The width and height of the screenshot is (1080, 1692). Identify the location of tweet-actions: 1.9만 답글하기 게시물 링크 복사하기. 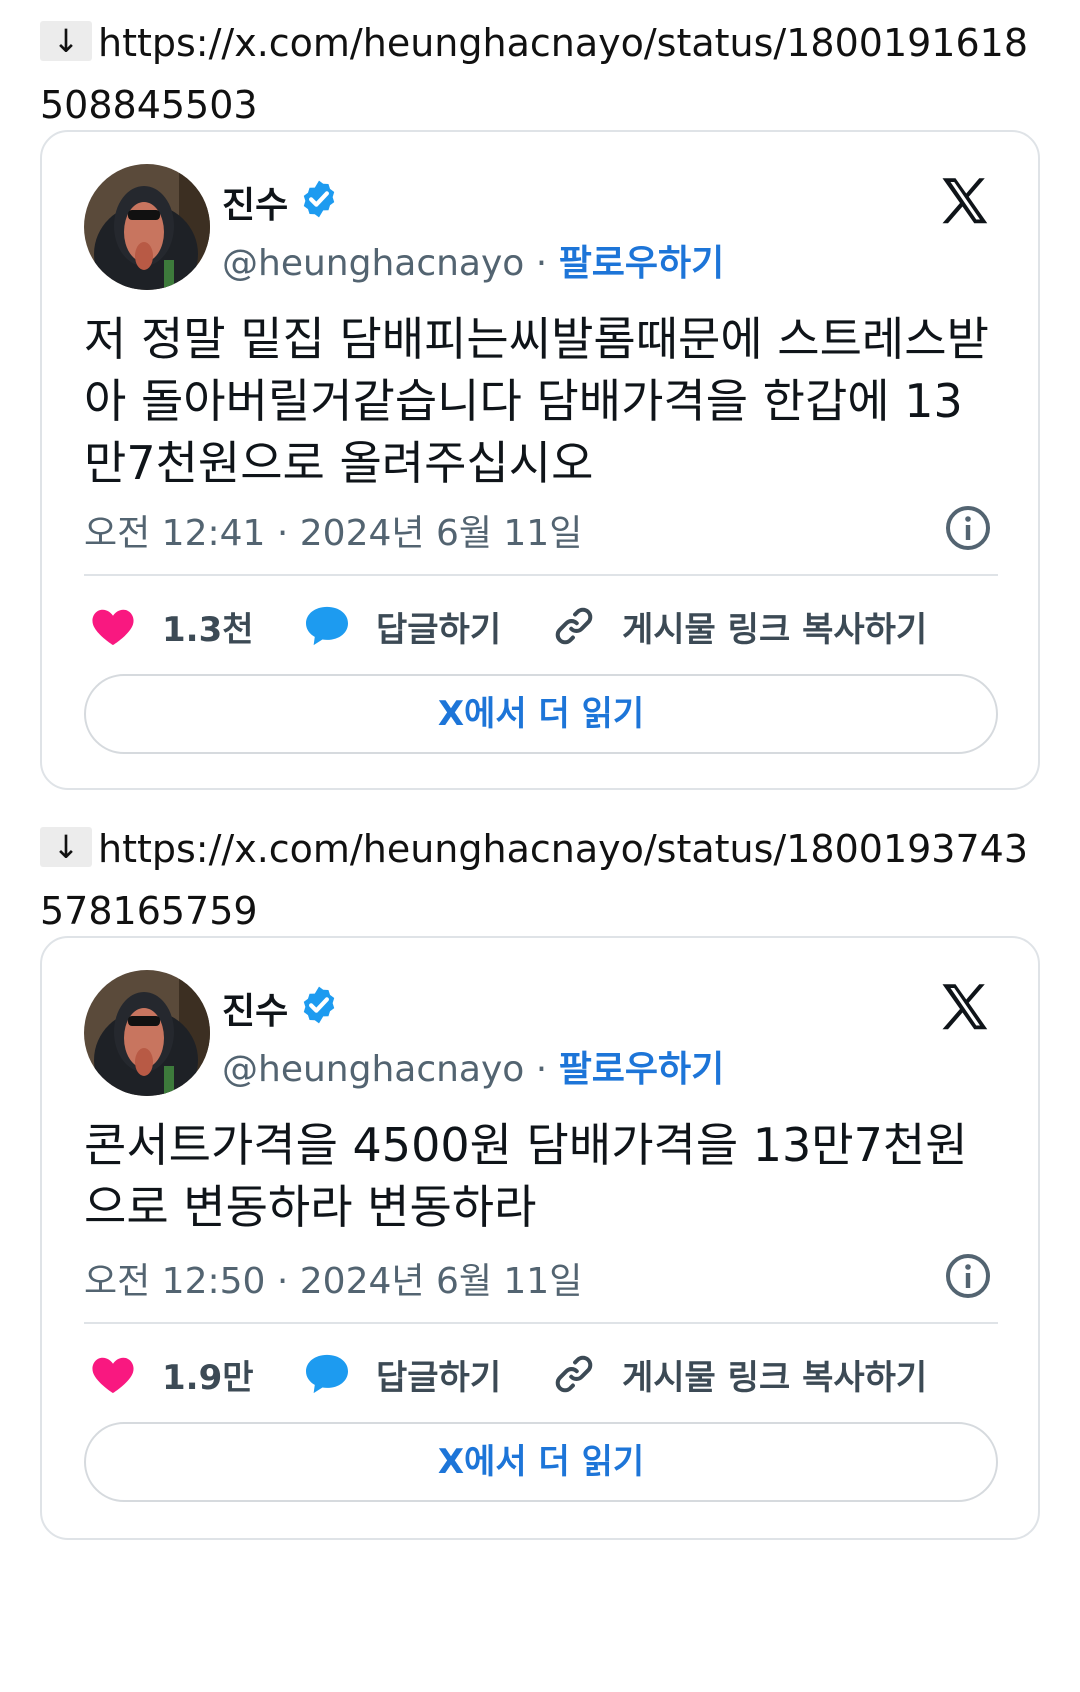
(541, 1374).